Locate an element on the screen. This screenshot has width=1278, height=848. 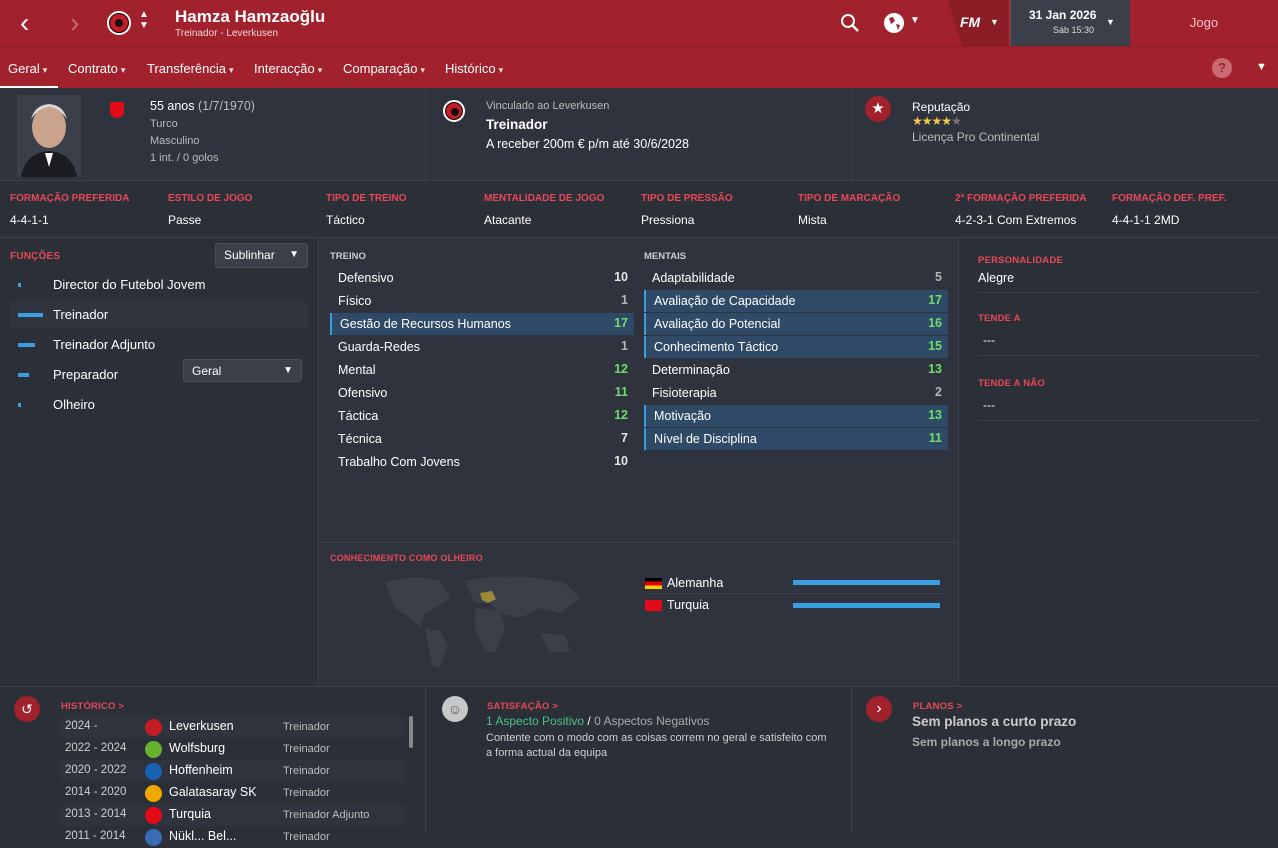
role-row: Treinador Adjunto is located at coordinates (159, 345).